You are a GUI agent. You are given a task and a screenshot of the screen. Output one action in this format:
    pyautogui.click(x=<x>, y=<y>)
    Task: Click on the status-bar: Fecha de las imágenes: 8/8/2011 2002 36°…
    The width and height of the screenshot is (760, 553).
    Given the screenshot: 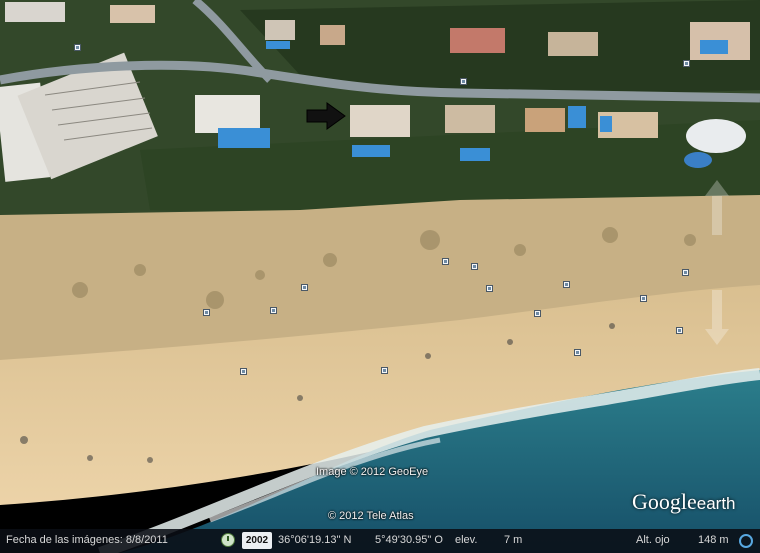 What is the action you would take?
    pyautogui.click(x=380, y=541)
    